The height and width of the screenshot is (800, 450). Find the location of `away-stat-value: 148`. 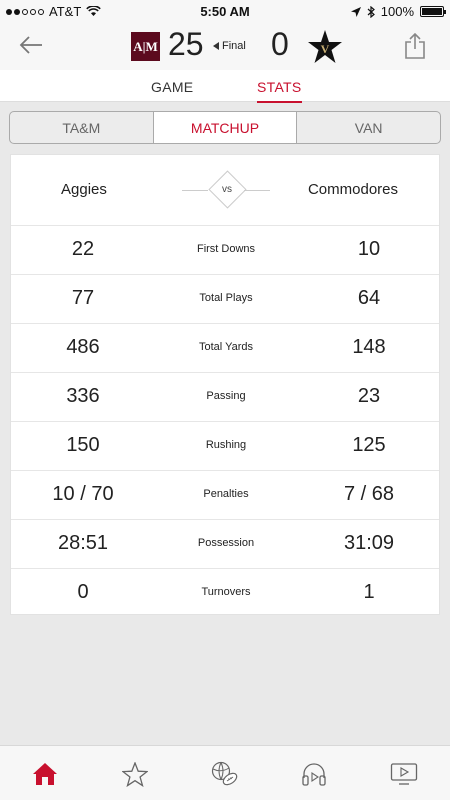

away-stat-value: 148 is located at coordinates (369, 347).